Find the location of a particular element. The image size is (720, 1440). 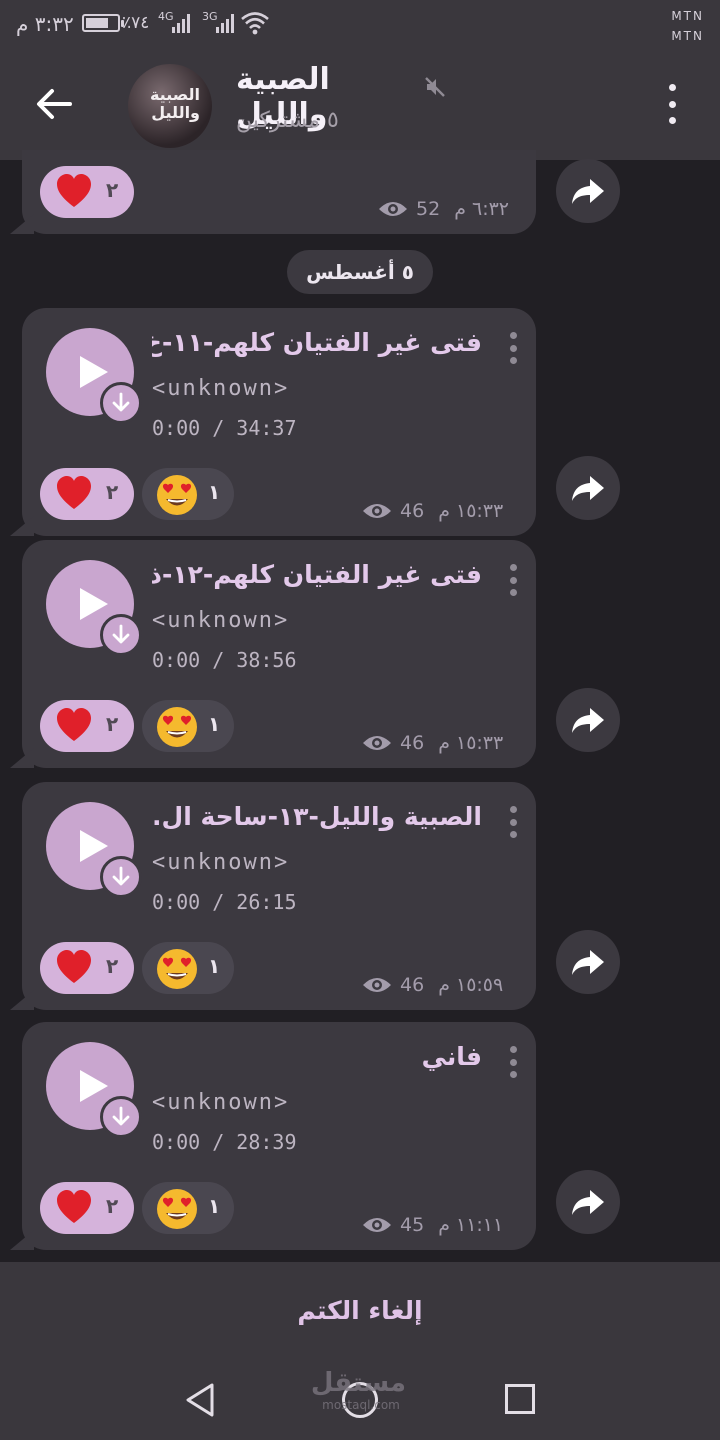

wifi-icon is located at coordinates (255, 23).